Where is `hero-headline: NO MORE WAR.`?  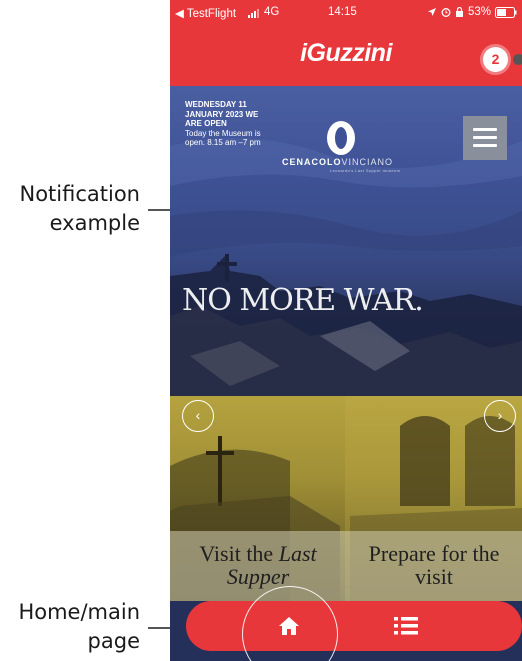 hero-headline: NO MORE WAR. is located at coordinates (303, 300).